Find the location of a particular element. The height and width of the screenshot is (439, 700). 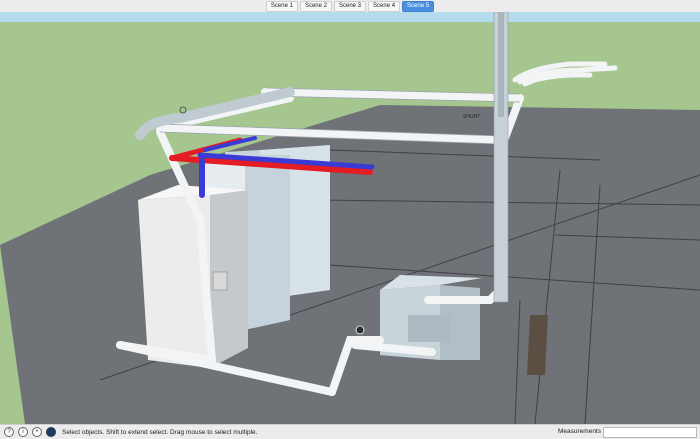

help-icon: ? is located at coordinates (9, 432).